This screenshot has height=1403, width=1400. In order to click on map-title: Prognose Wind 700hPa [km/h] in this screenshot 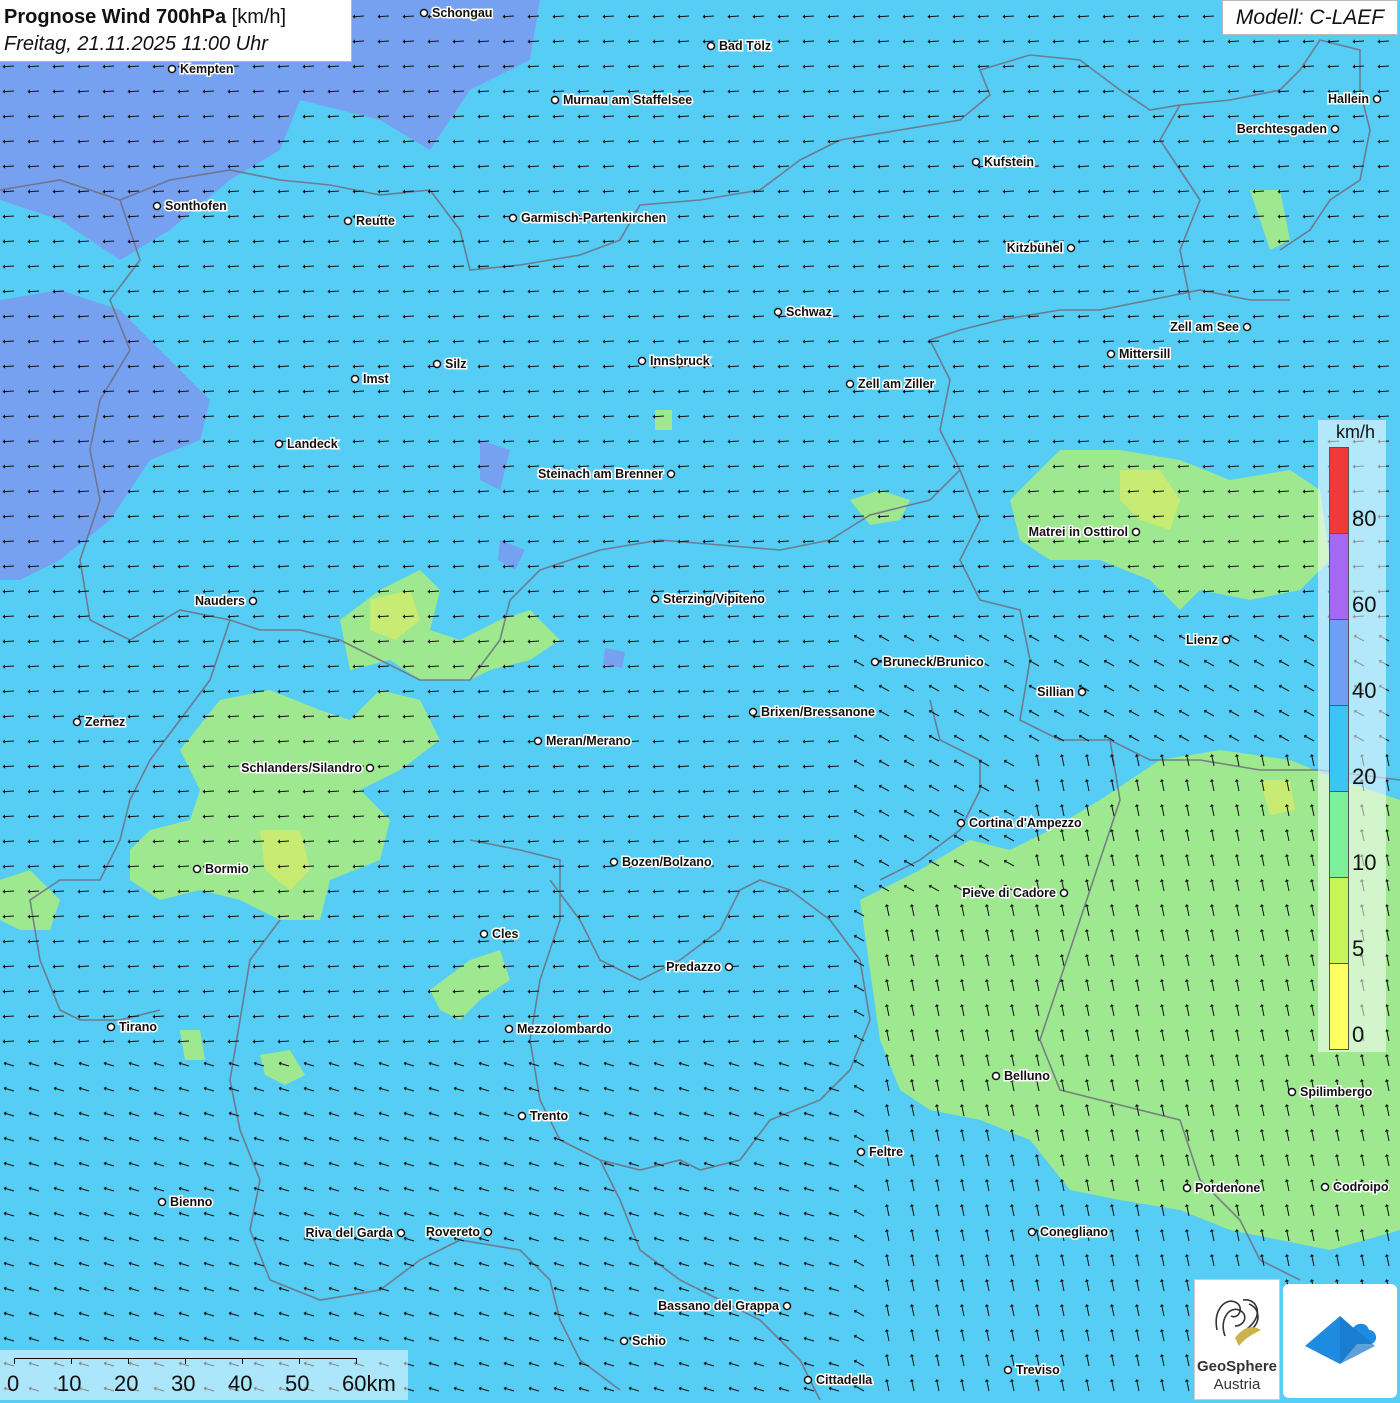, I will do `click(175, 17)`.